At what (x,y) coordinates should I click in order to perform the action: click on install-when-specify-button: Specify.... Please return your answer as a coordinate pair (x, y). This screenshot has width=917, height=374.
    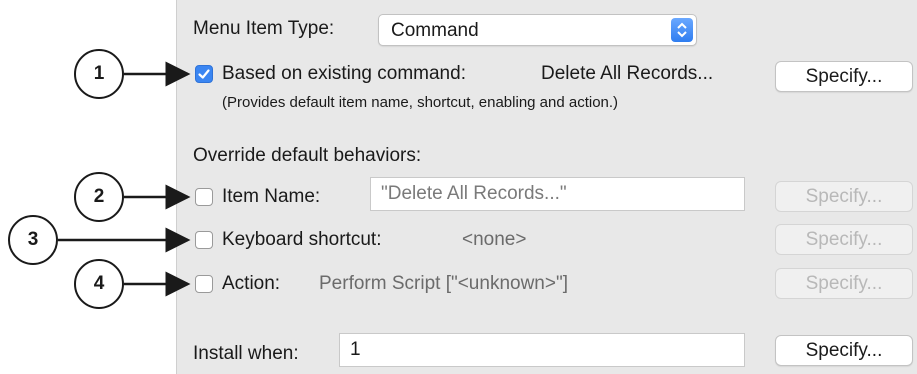
    Looking at the image, I should click on (844, 350).